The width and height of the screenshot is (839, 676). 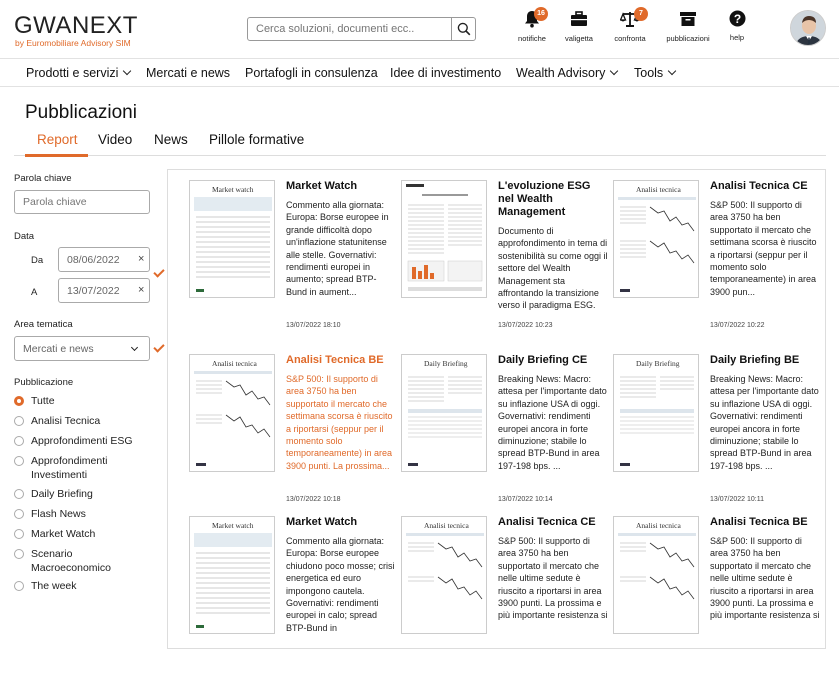 What do you see at coordinates (54, 586) in the screenshot?
I see `pub-option-label: The week` at bounding box center [54, 586].